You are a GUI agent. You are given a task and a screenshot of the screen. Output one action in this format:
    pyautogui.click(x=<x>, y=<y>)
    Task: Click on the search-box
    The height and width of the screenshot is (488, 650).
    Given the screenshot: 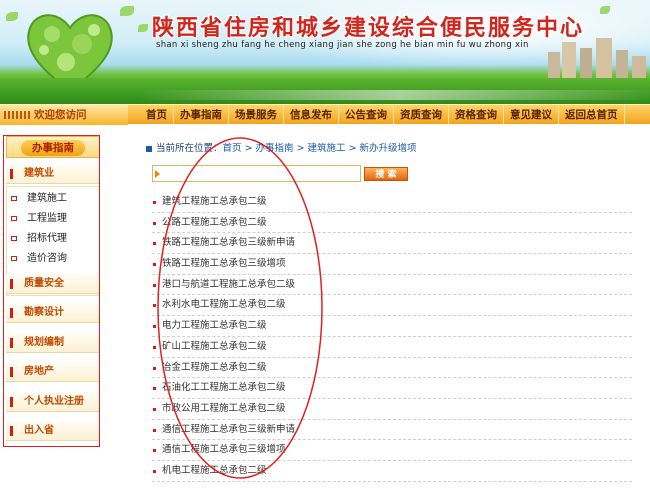 What is the action you would take?
    pyautogui.click(x=256, y=173)
    